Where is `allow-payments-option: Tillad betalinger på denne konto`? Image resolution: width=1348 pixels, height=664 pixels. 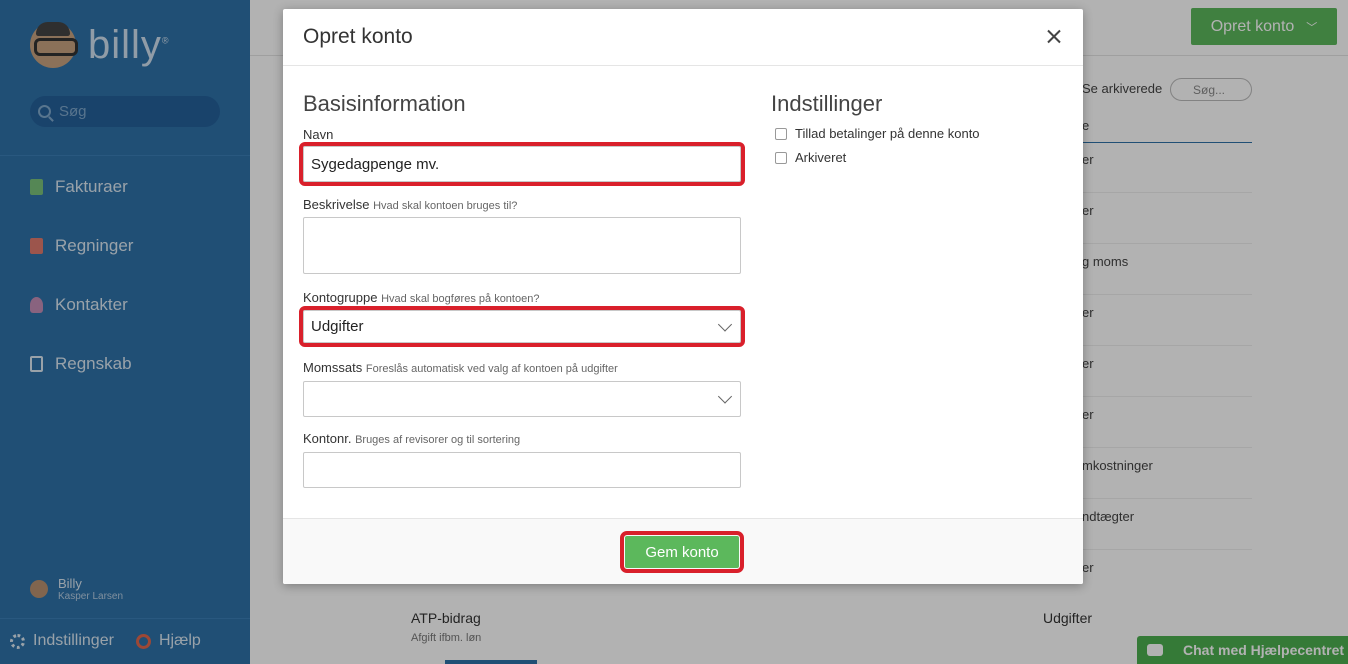
allow-payments-option: Tillad betalinger på denne konto is located at coordinates (877, 133).